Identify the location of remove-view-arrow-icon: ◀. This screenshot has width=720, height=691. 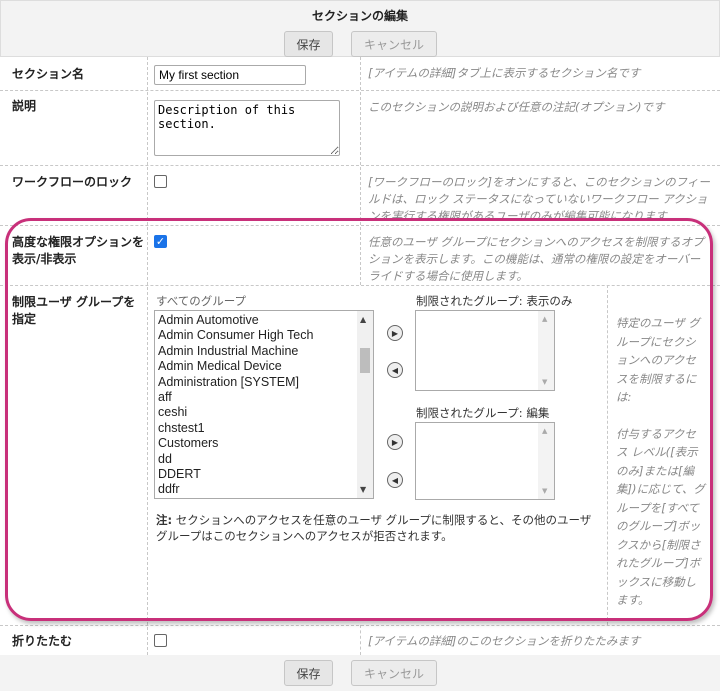
(395, 370).